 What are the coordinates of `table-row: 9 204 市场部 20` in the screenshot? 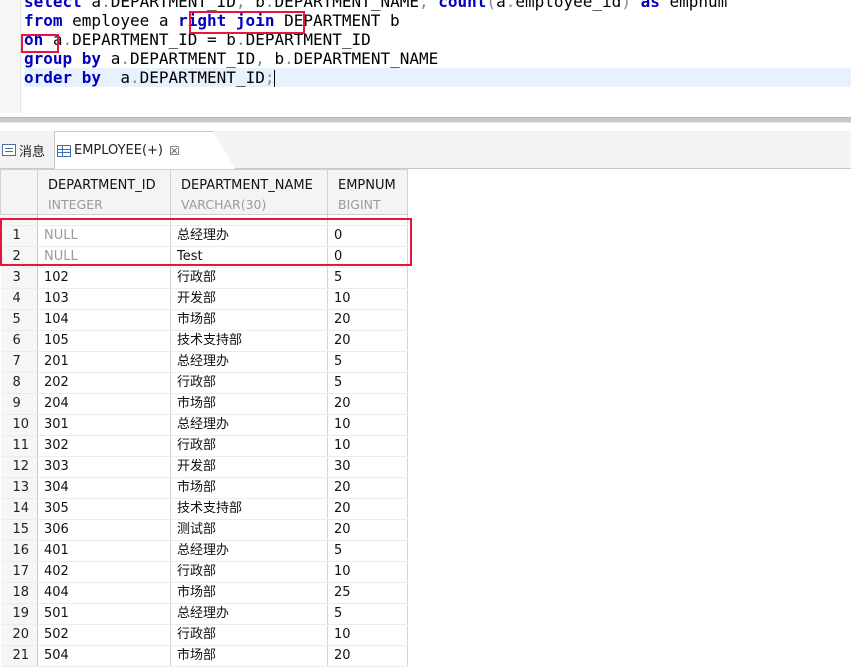 It's located at (204, 404).